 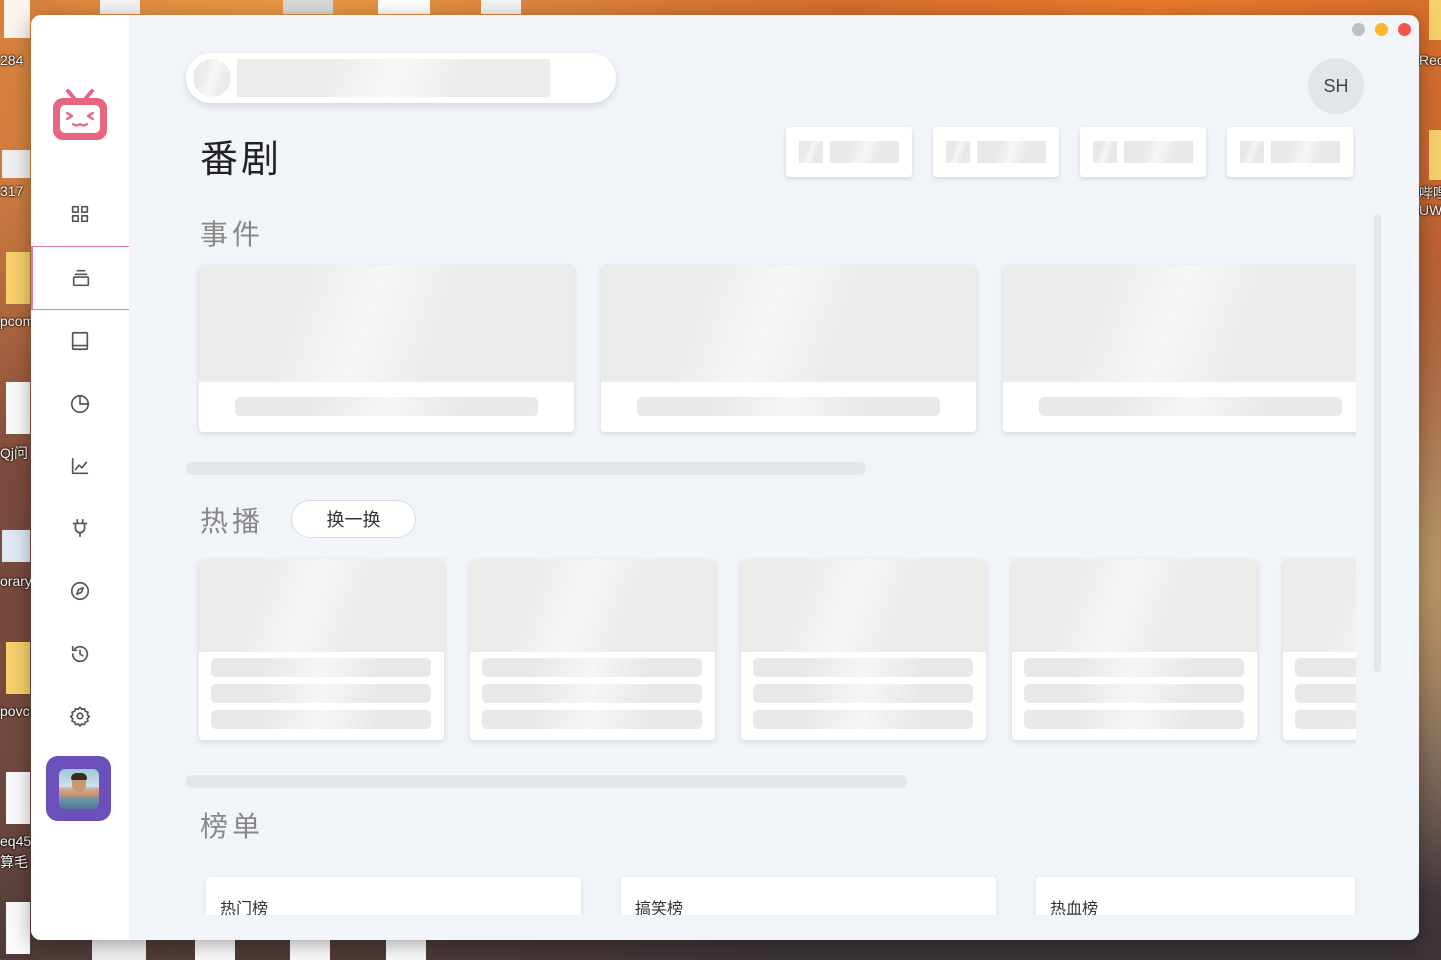 I want to click on section-title-events: 事件, so click(x=232, y=234).